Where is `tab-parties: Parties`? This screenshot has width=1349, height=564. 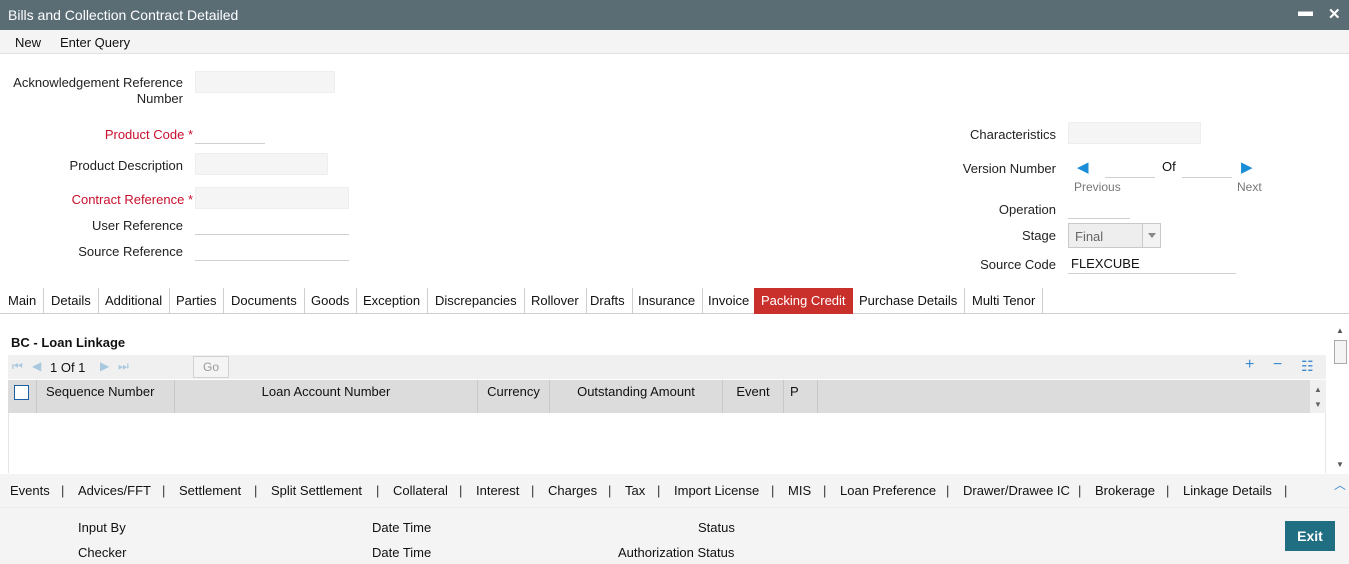 tab-parties: Parties is located at coordinates (197, 301).